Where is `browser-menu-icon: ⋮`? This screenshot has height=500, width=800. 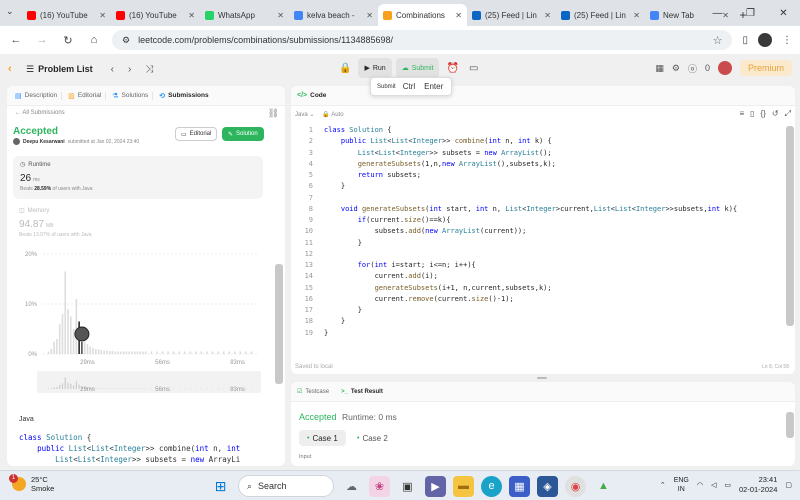
browser-menu-icon: ⋮ is located at coordinates (787, 40).